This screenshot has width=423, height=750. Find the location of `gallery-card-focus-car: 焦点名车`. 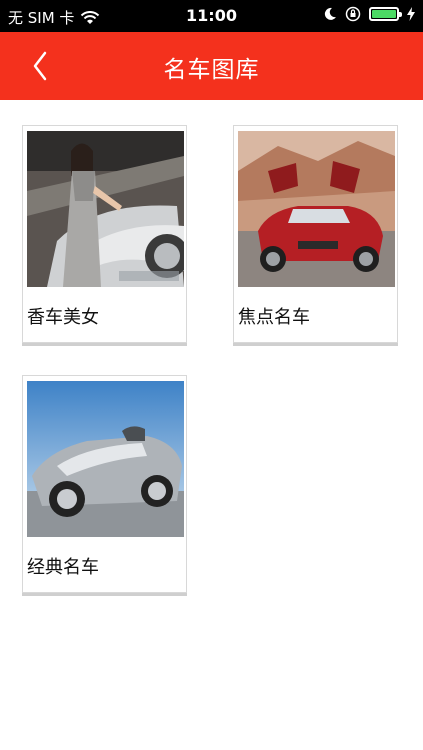

gallery-card-focus-car: 焦点名车 is located at coordinates (315, 234).